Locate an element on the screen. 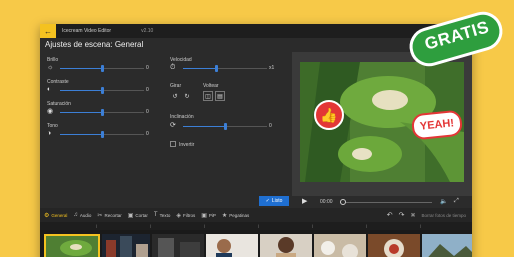  flip-vertical-button: ▤ is located at coordinates (220, 96).